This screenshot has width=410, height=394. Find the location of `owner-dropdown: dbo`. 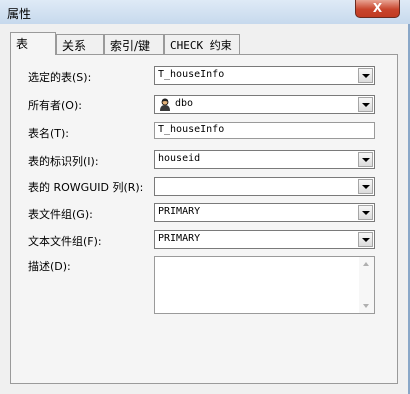

owner-dropdown: dbo is located at coordinates (264, 104).